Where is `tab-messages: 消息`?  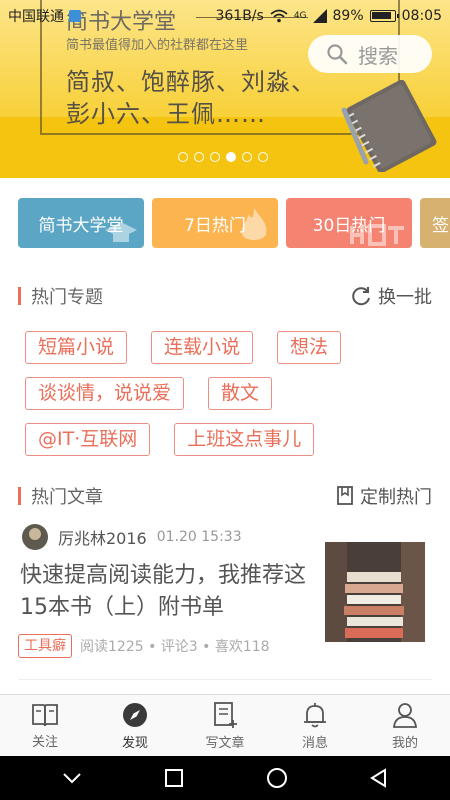
tab-messages: 消息 is located at coordinates (315, 725).